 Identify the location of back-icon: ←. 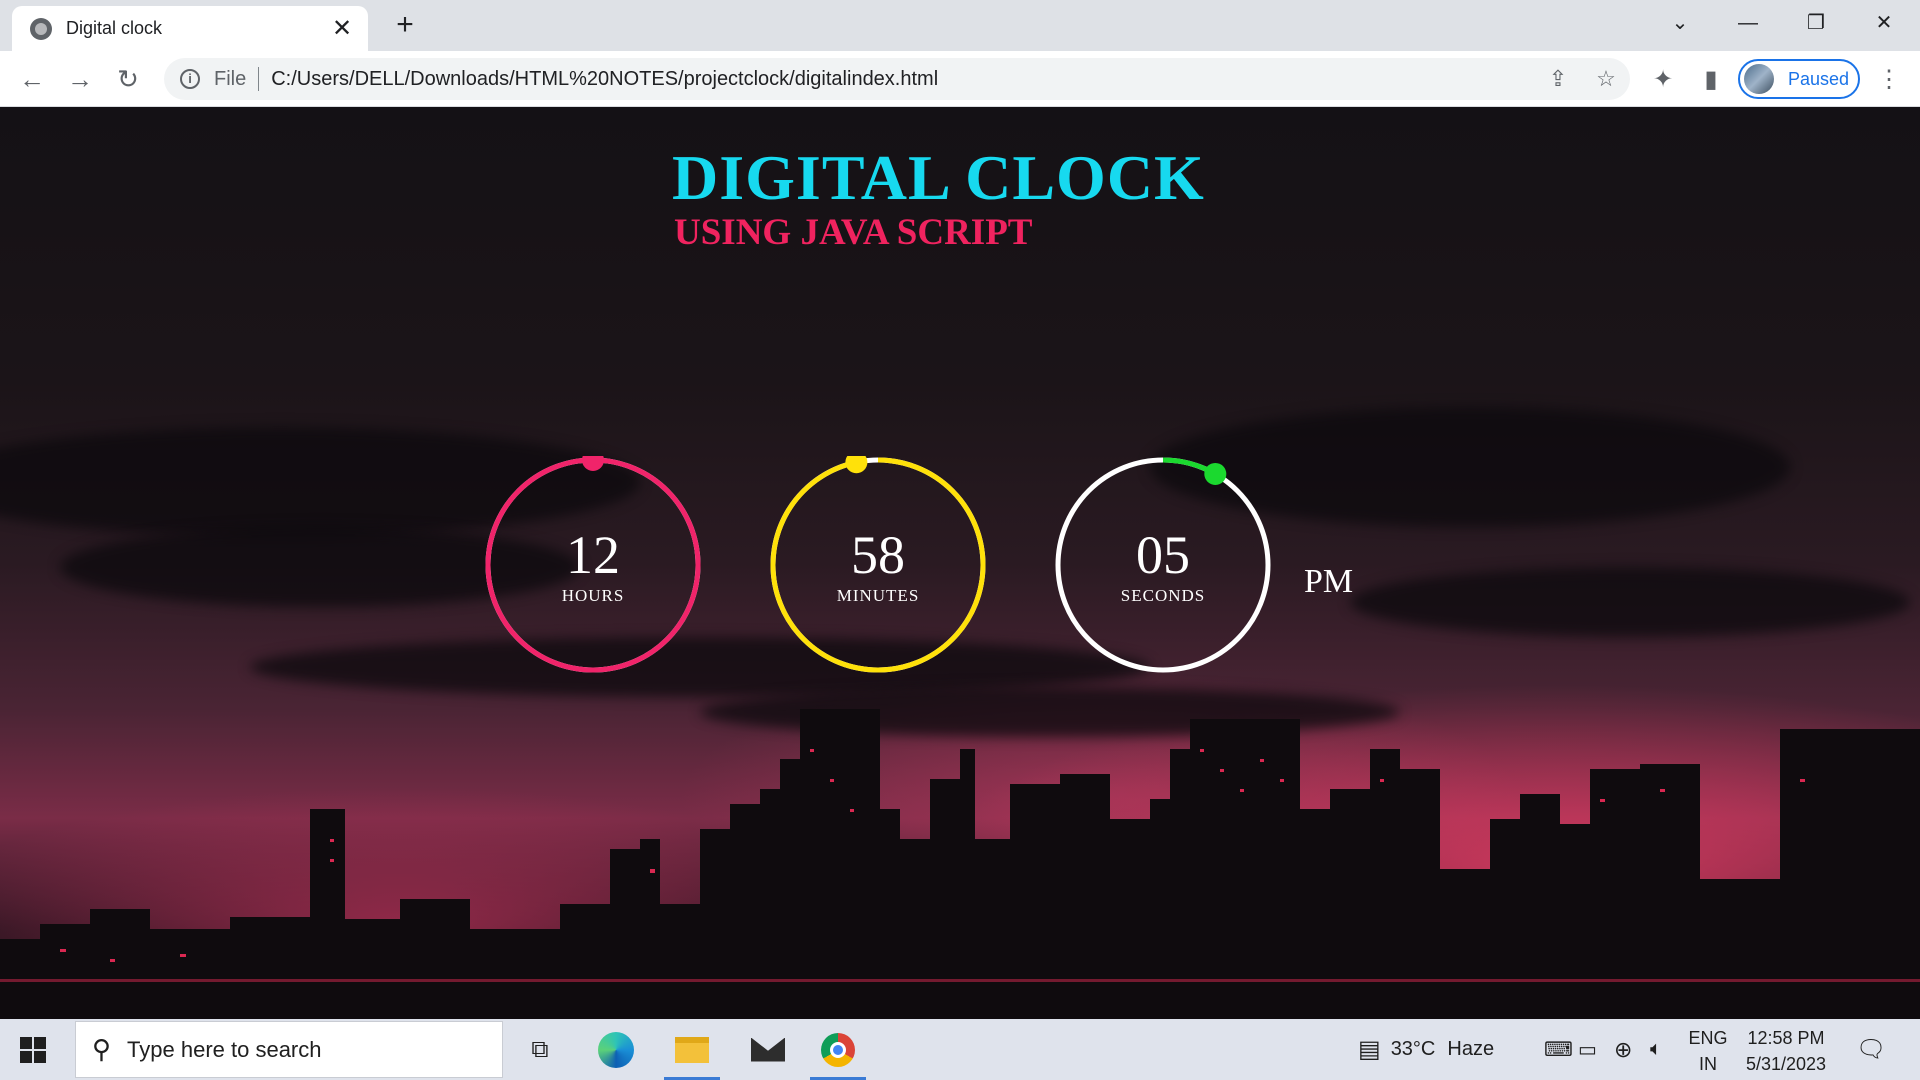
(32, 79).